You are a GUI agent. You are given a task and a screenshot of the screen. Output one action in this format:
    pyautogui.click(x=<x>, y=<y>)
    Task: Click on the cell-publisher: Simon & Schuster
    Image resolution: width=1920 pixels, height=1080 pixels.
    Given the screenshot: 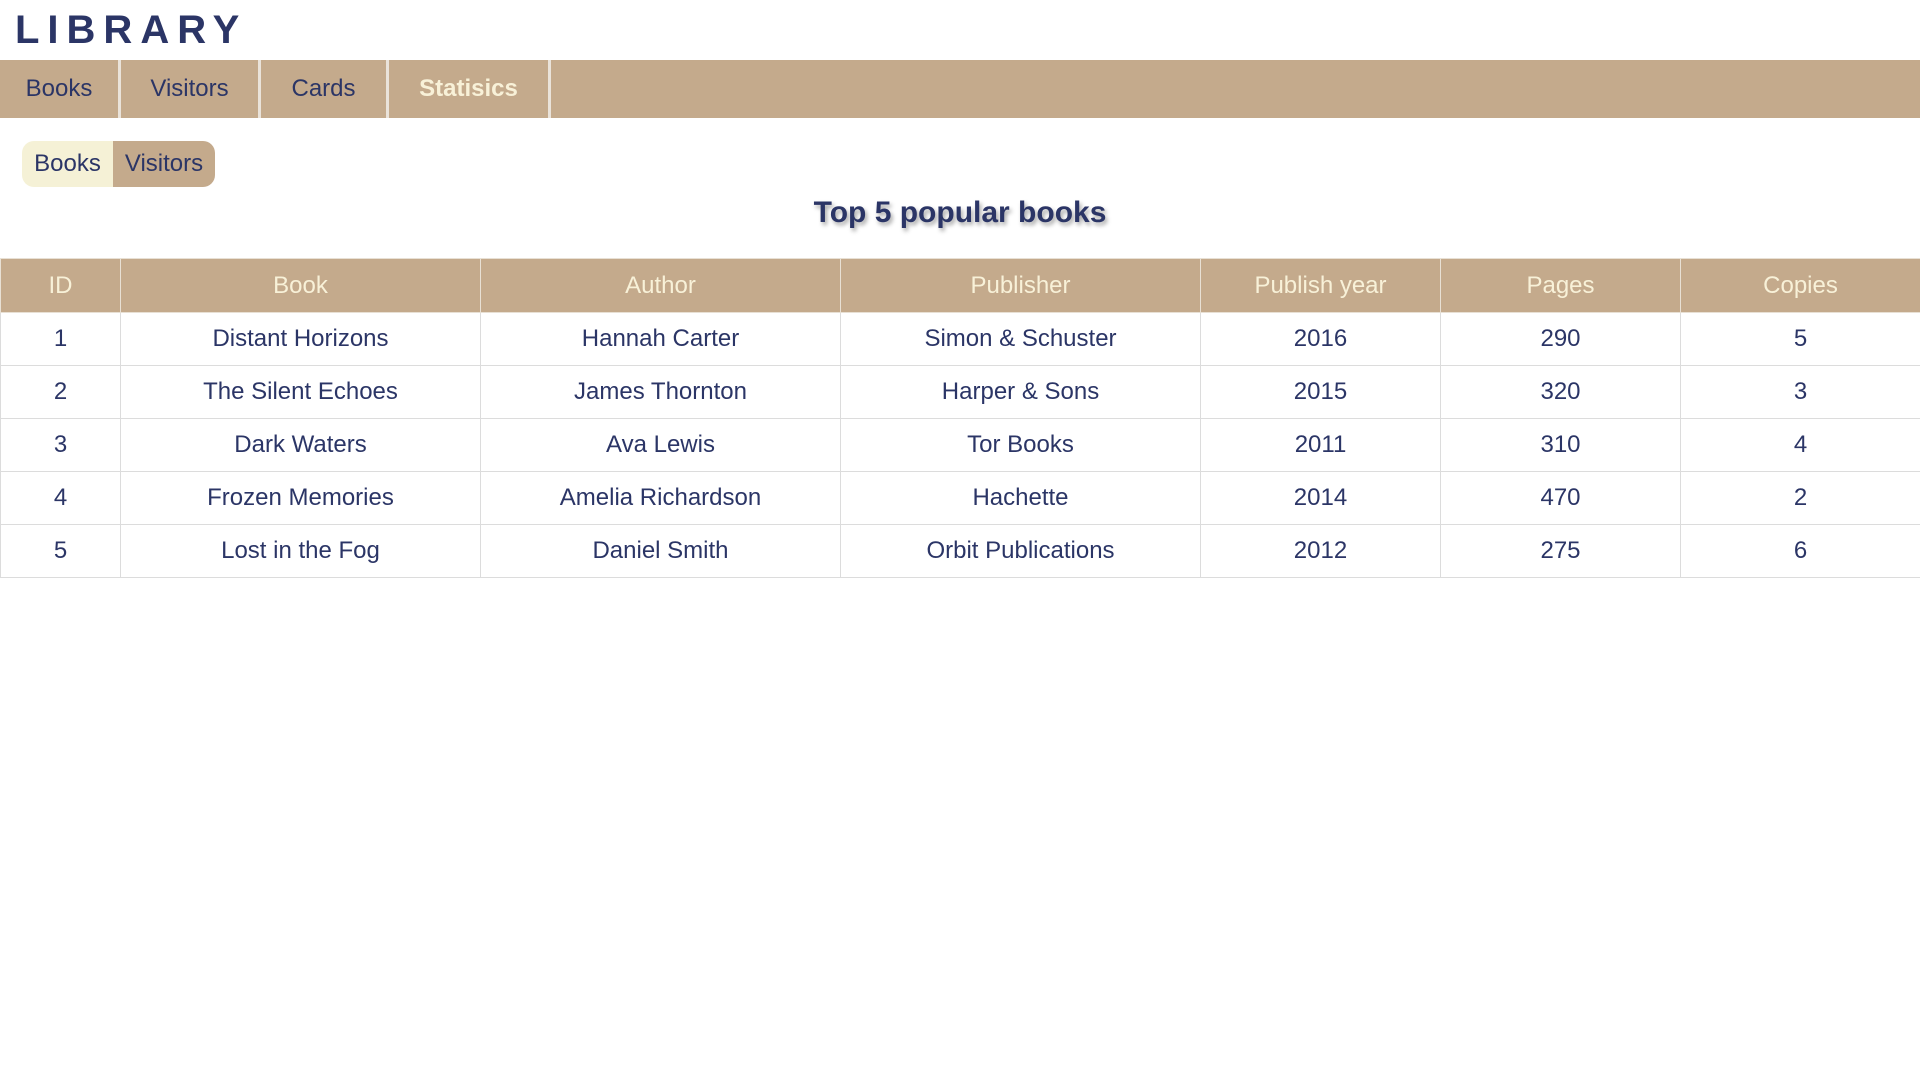 What is the action you would take?
    pyautogui.click(x=1020, y=339)
    